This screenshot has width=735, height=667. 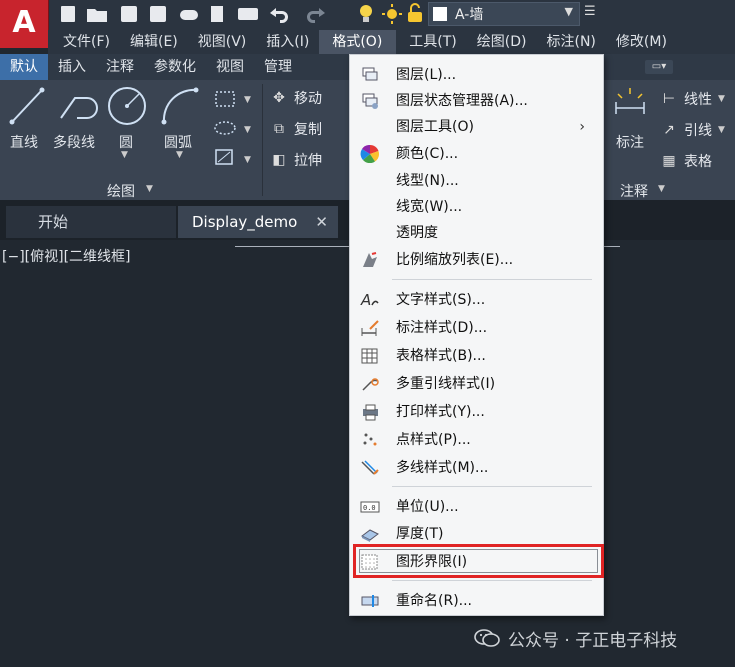 I want to click on sun-icon, so click(x=392, y=14).